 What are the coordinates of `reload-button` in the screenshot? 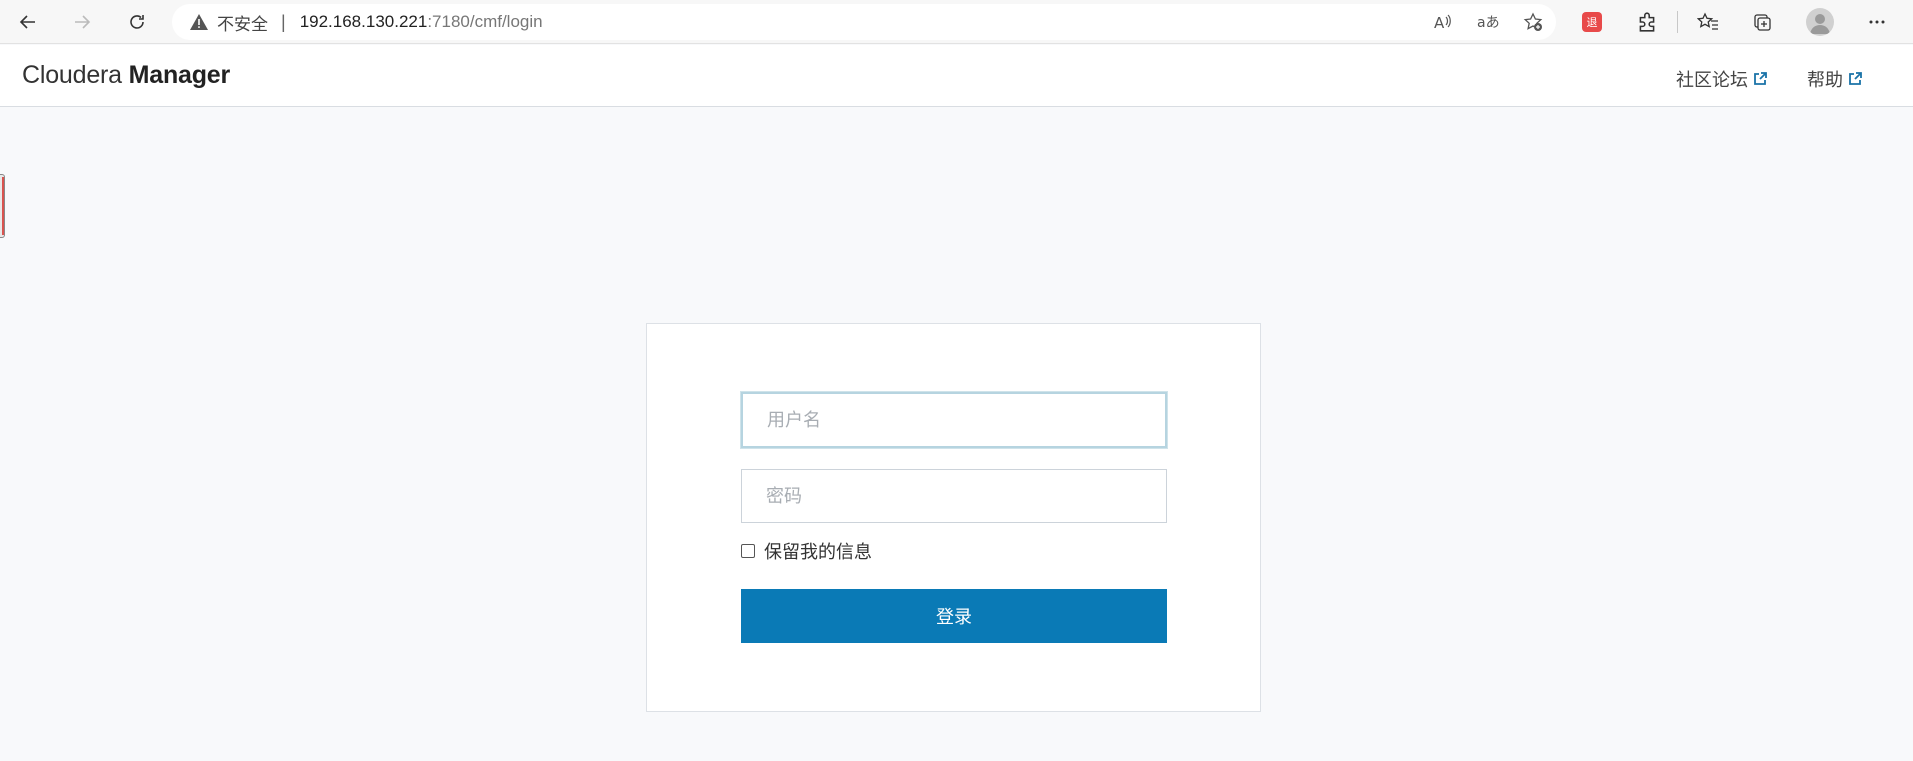 It's located at (137, 22).